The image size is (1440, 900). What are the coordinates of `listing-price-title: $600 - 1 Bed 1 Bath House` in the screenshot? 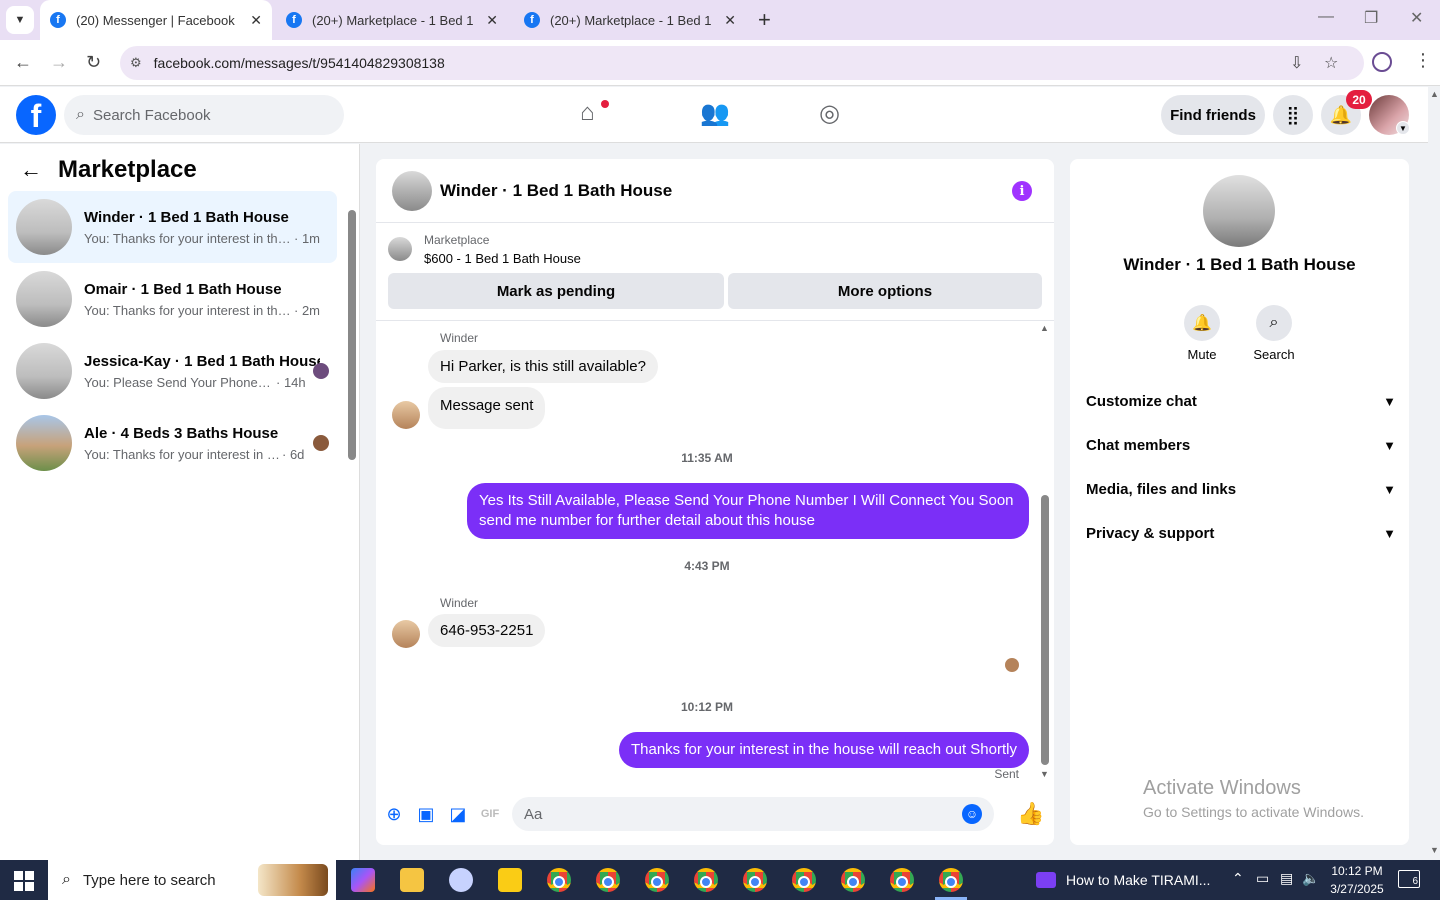 It's located at (502, 258).